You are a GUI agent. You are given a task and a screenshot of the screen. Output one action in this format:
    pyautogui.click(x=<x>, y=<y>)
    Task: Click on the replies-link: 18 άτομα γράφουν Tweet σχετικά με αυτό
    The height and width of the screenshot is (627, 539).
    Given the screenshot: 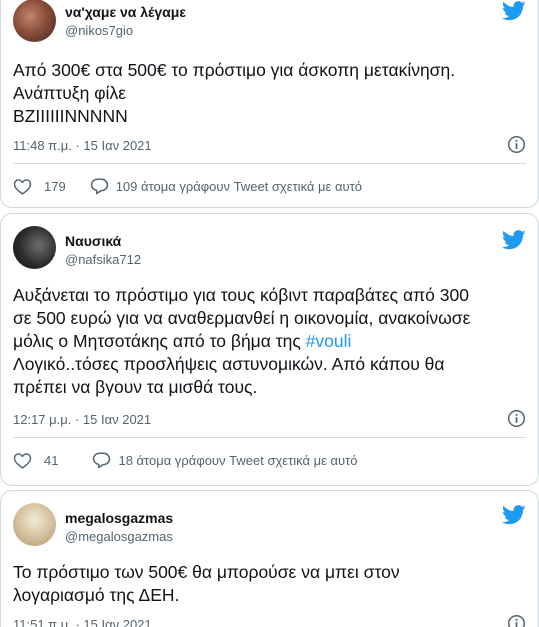 What is the action you would take?
    pyautogui.click(x=237, y=460)
    